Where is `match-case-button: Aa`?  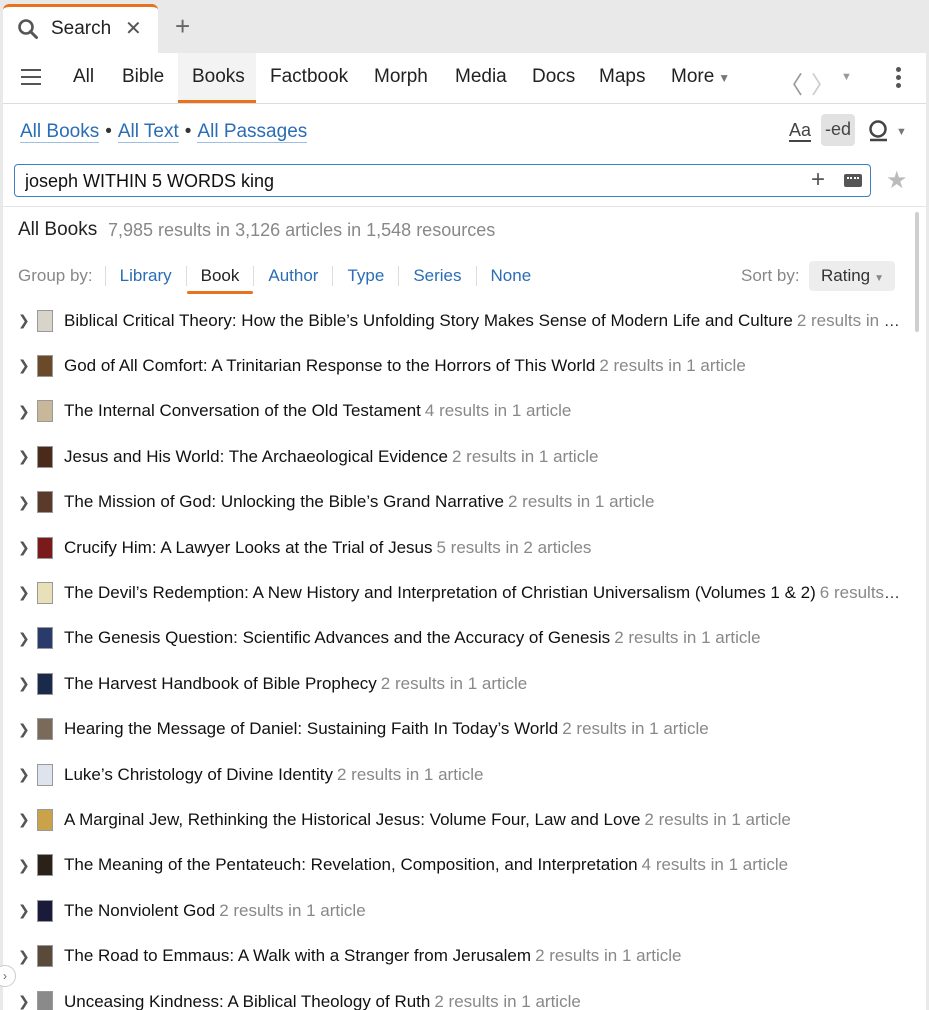
match-case-button: Aa is located at coordinates (800, 131).